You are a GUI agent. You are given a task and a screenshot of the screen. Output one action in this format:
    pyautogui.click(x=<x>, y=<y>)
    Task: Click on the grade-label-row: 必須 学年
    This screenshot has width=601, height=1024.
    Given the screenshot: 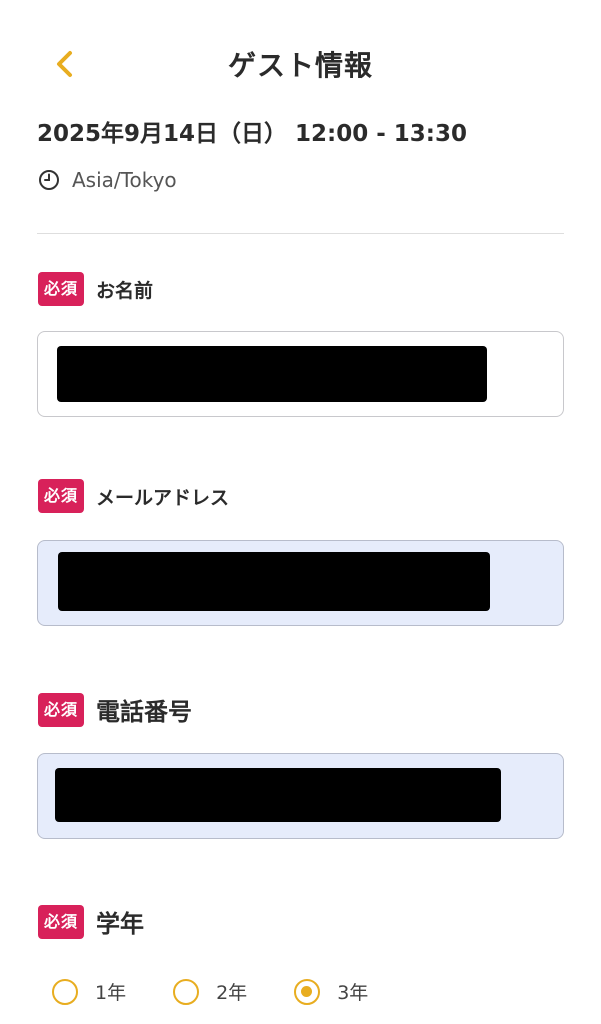 What is the action you would take?
    pyautogui.click(x=91, y=921)
    